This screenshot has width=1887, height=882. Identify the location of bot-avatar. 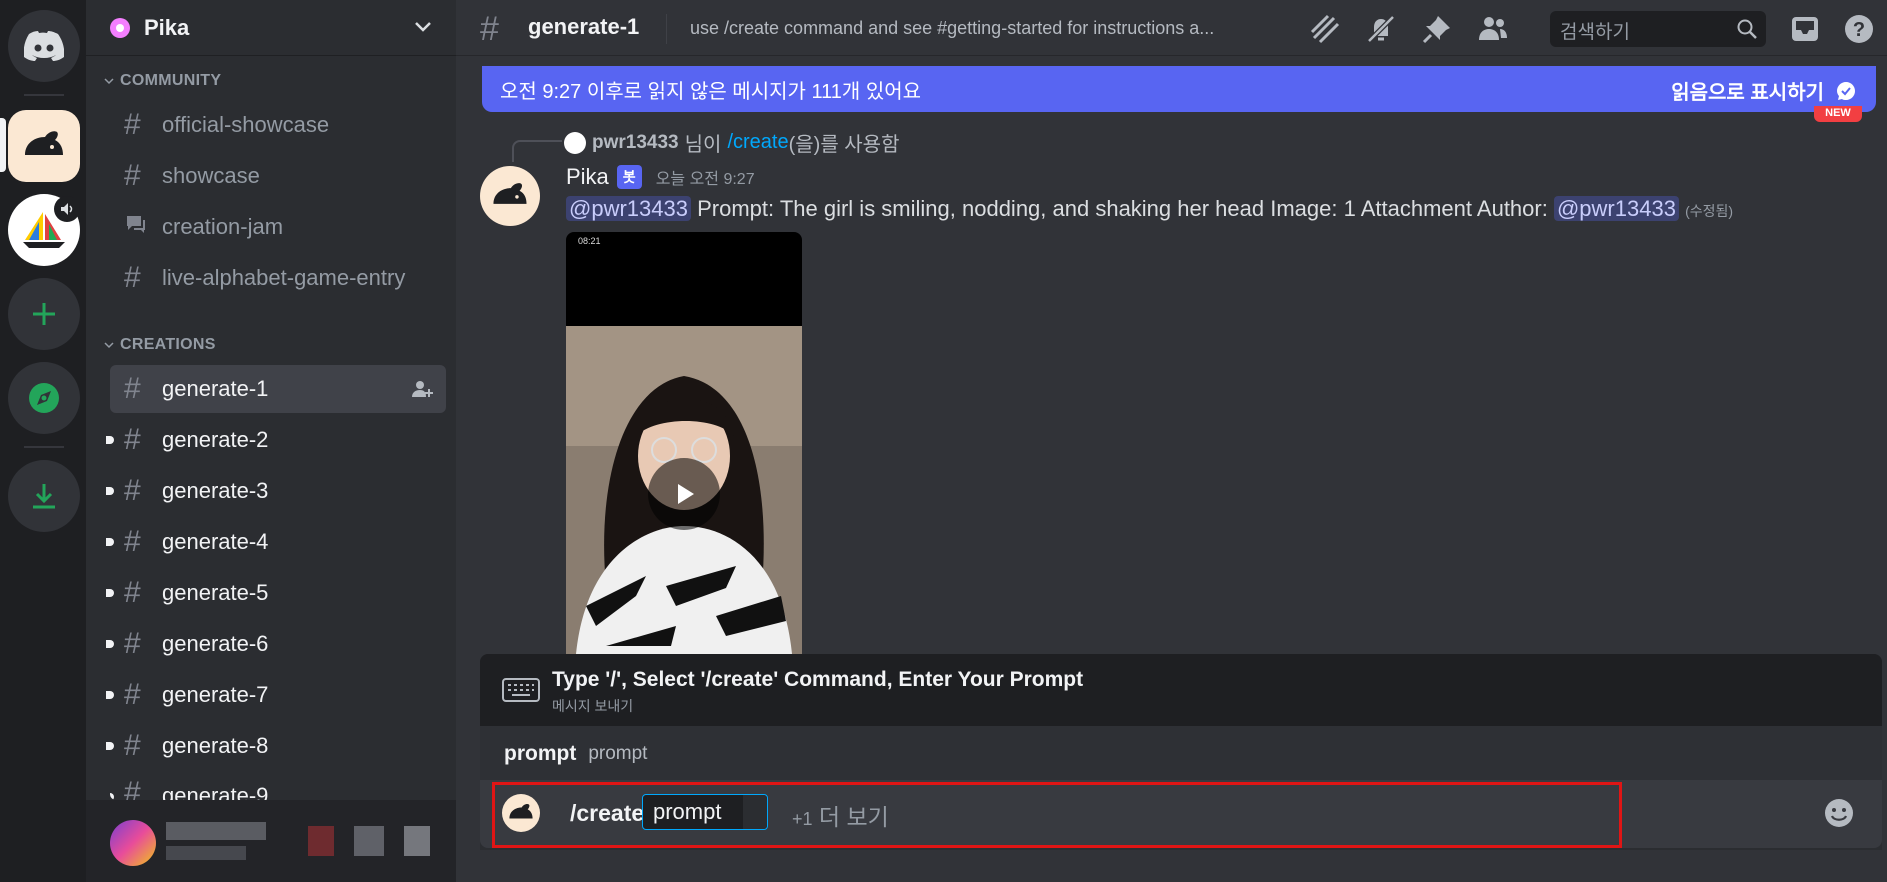
(510, 196).